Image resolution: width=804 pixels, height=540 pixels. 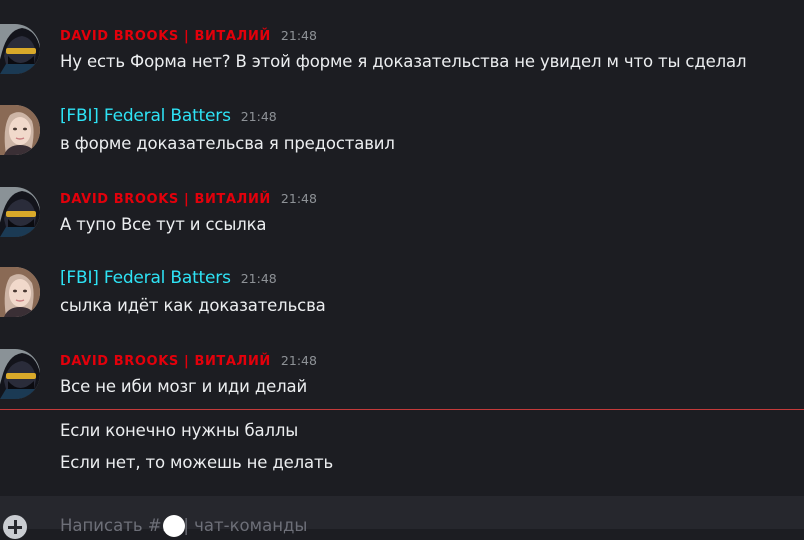 What do you see at coordinates (402, 518) in the screenshot?
I see `message-composer` at bounding box center [402, 518].